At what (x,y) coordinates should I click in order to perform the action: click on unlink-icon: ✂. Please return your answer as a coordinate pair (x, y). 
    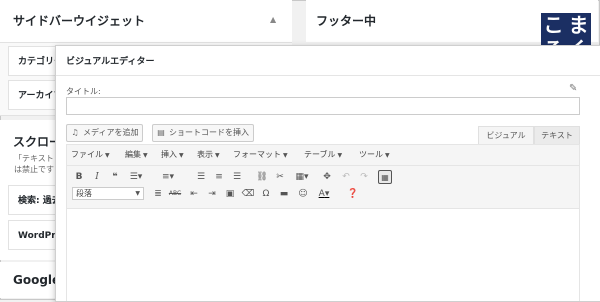
    Looking at the image, I should click on (280, 177).